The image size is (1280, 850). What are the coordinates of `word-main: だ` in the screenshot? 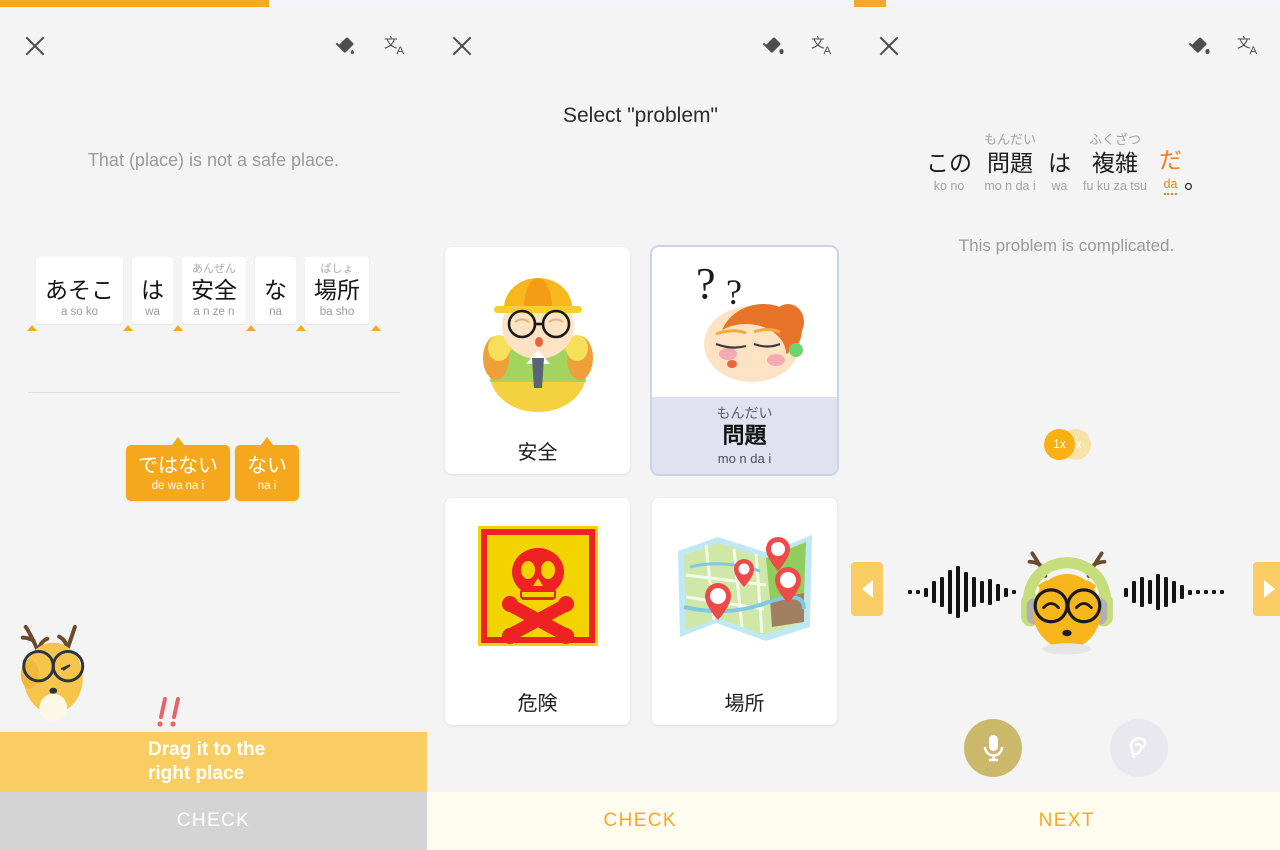 It's located at (1170, 160).